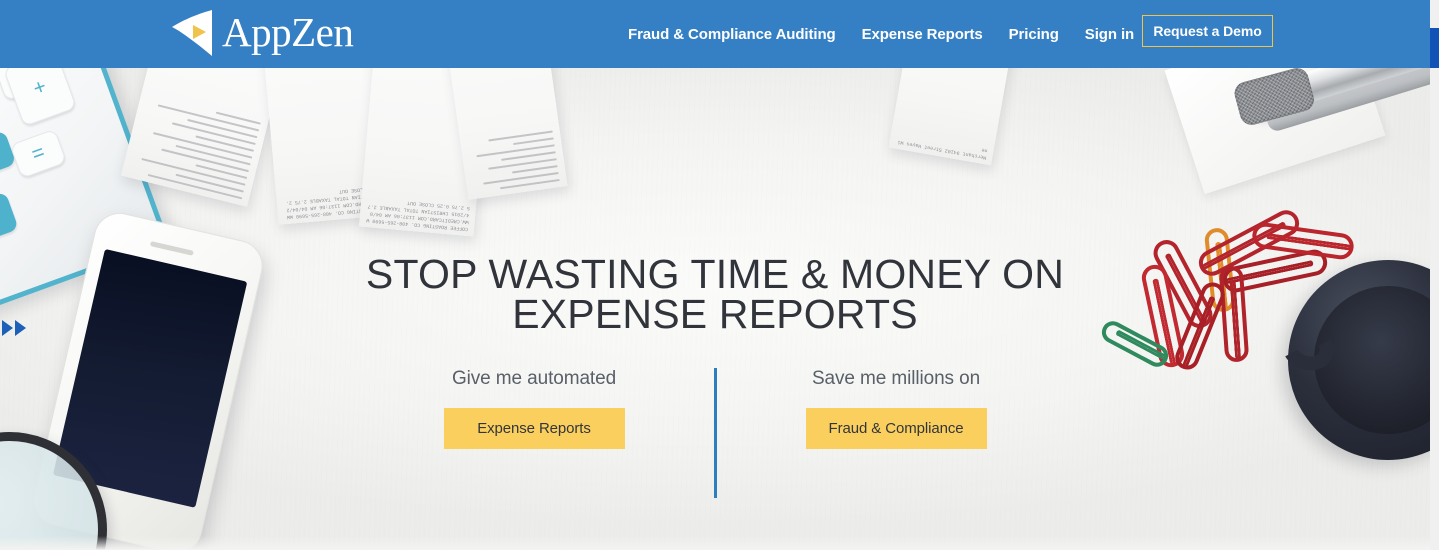 Image resolution: width=1439 pixels, height=550 pixels. What do you see at coordinates (1207, 31) in the screenshot?
I see `request-demo-button: Request a Demo` at bounding box center [1207, 31].